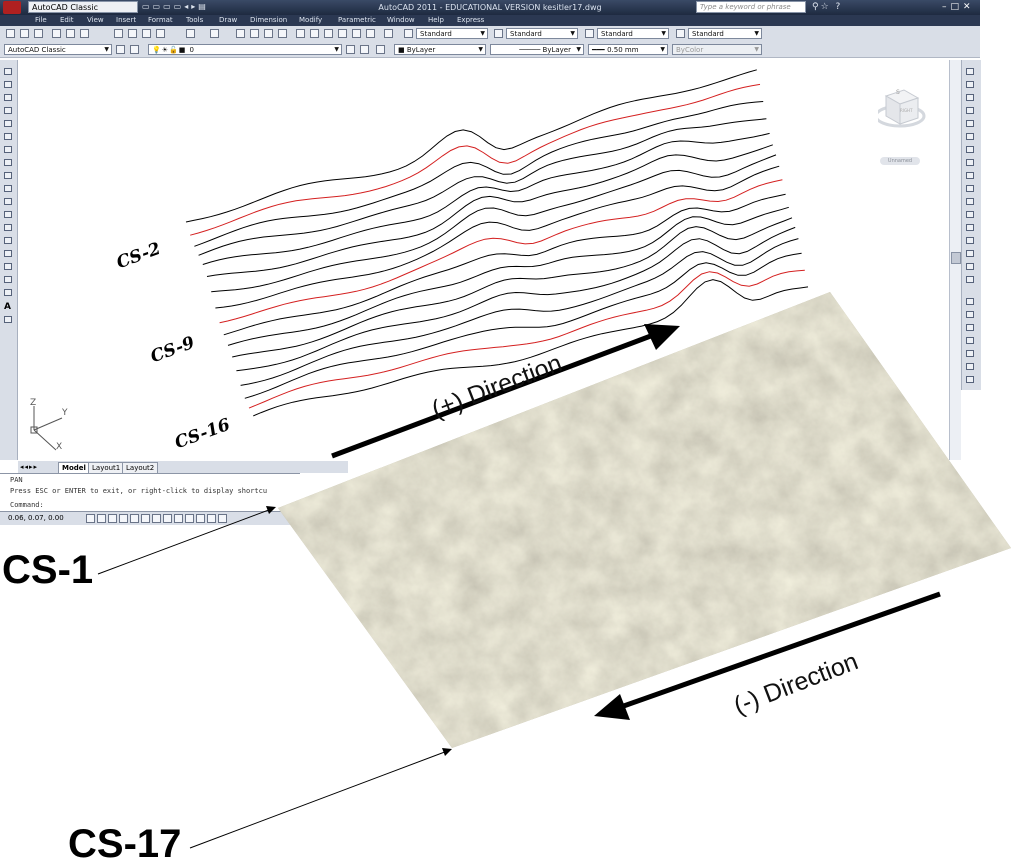 Image resolution: width=1011 pixels, height=866 pixels. What do you see at coordinates (447, 752) in the screenshot?
I see `cs-17-leader-arrowhead` at bounding box center [447, 752].